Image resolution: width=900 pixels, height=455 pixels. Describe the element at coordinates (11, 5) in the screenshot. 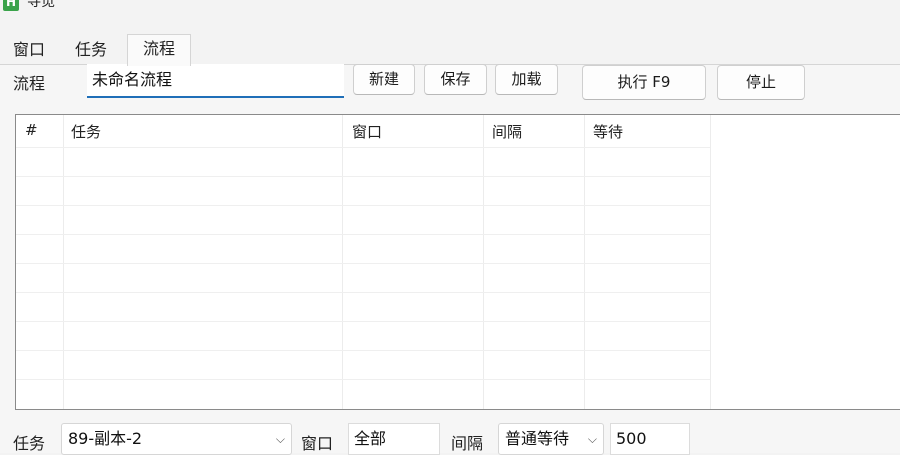

I see `app-logo-icon: H` at that location.